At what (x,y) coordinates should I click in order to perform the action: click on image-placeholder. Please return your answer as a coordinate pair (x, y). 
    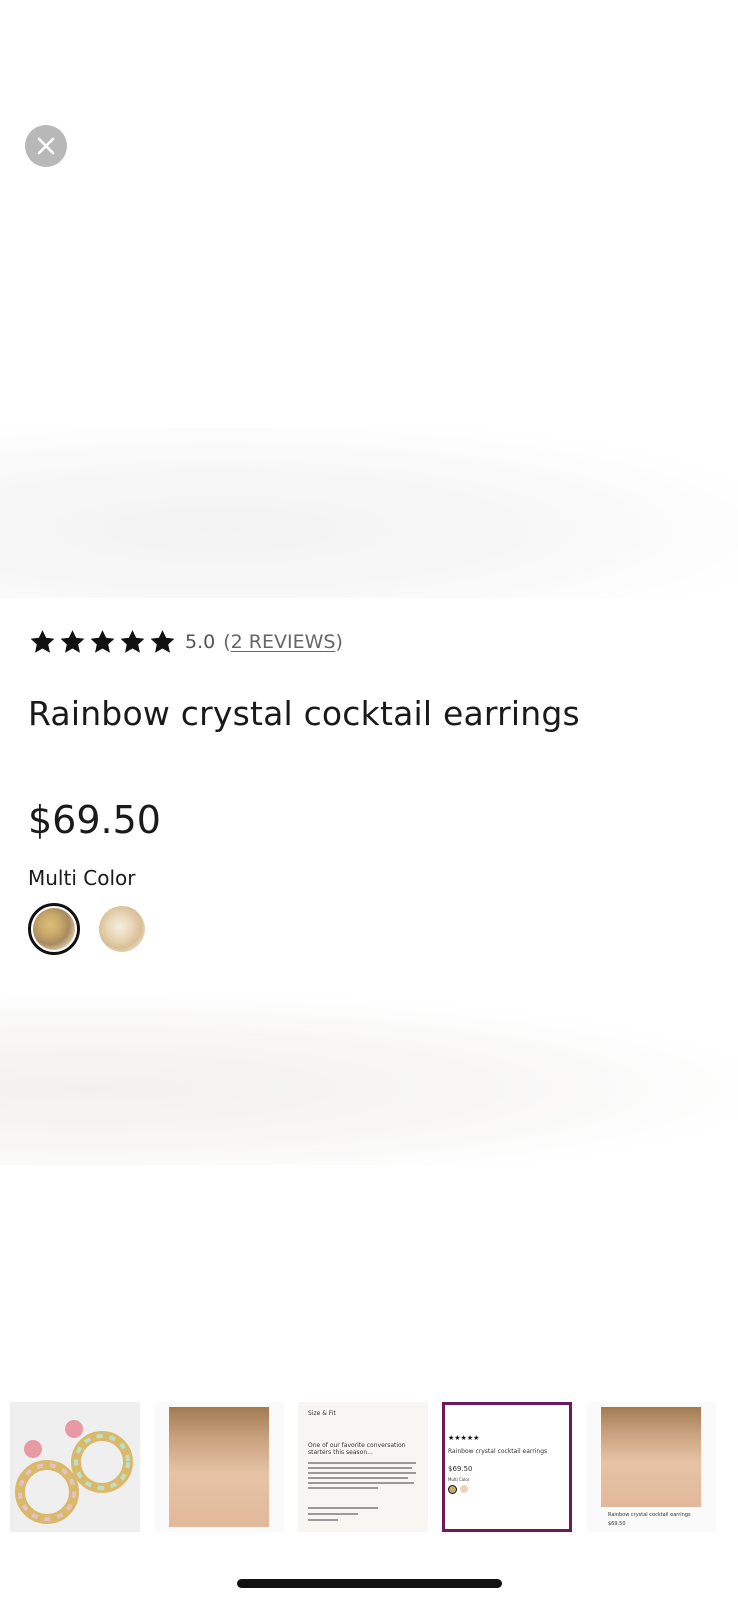
    Looking at the image, I should click on (369, 1080).